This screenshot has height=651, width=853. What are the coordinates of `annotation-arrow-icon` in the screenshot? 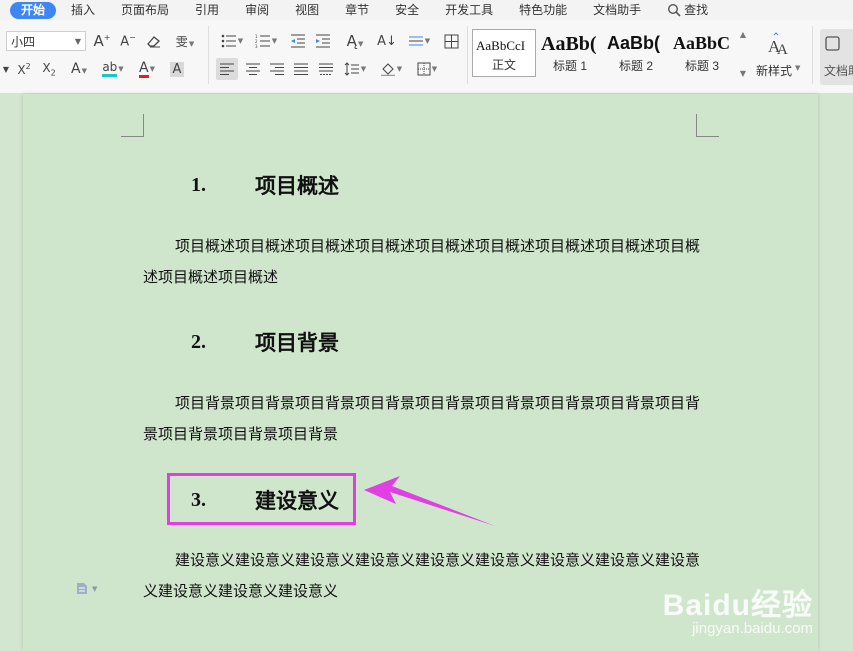 It's located at (429, 501).